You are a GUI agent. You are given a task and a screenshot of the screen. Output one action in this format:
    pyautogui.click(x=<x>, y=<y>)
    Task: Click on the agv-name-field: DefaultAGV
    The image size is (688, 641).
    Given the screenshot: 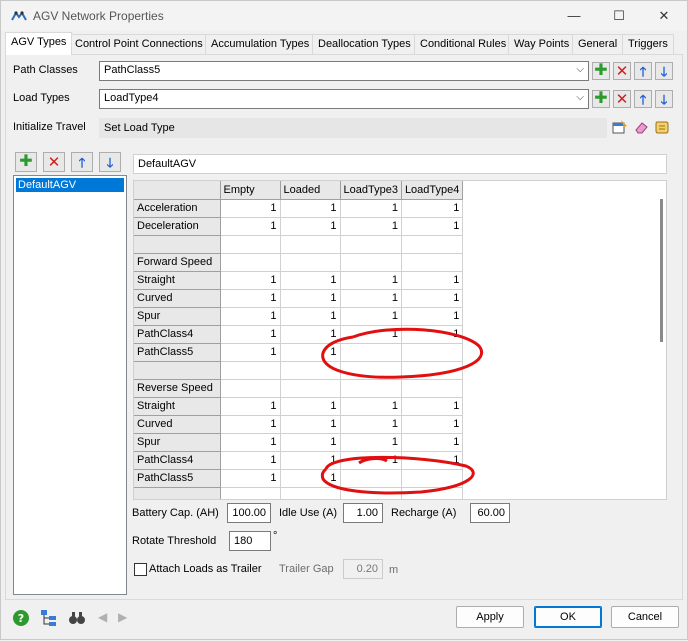 What is the action you would take?
    pyautogui.click(x=400, y=164)
    